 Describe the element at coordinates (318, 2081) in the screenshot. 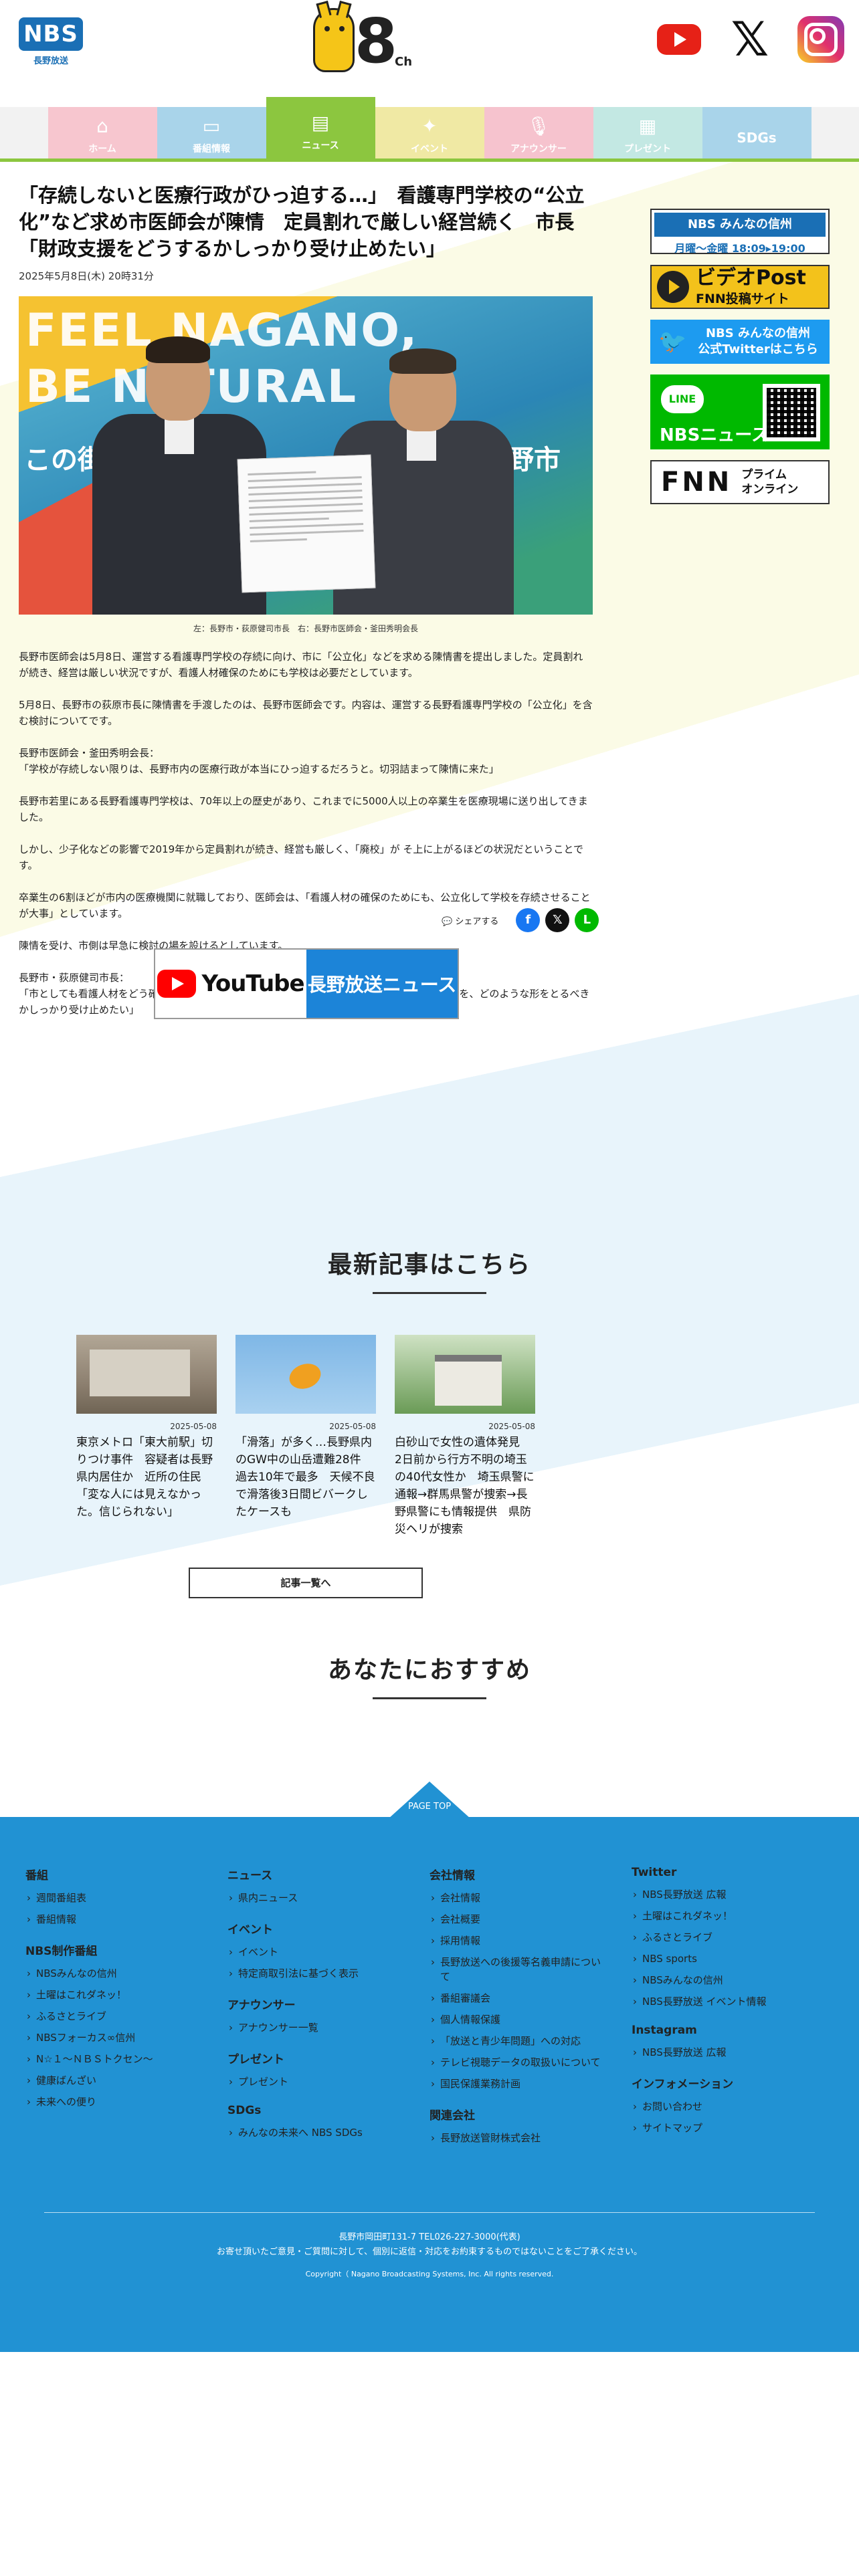

I see `footer-link: プレゼント` at that location.